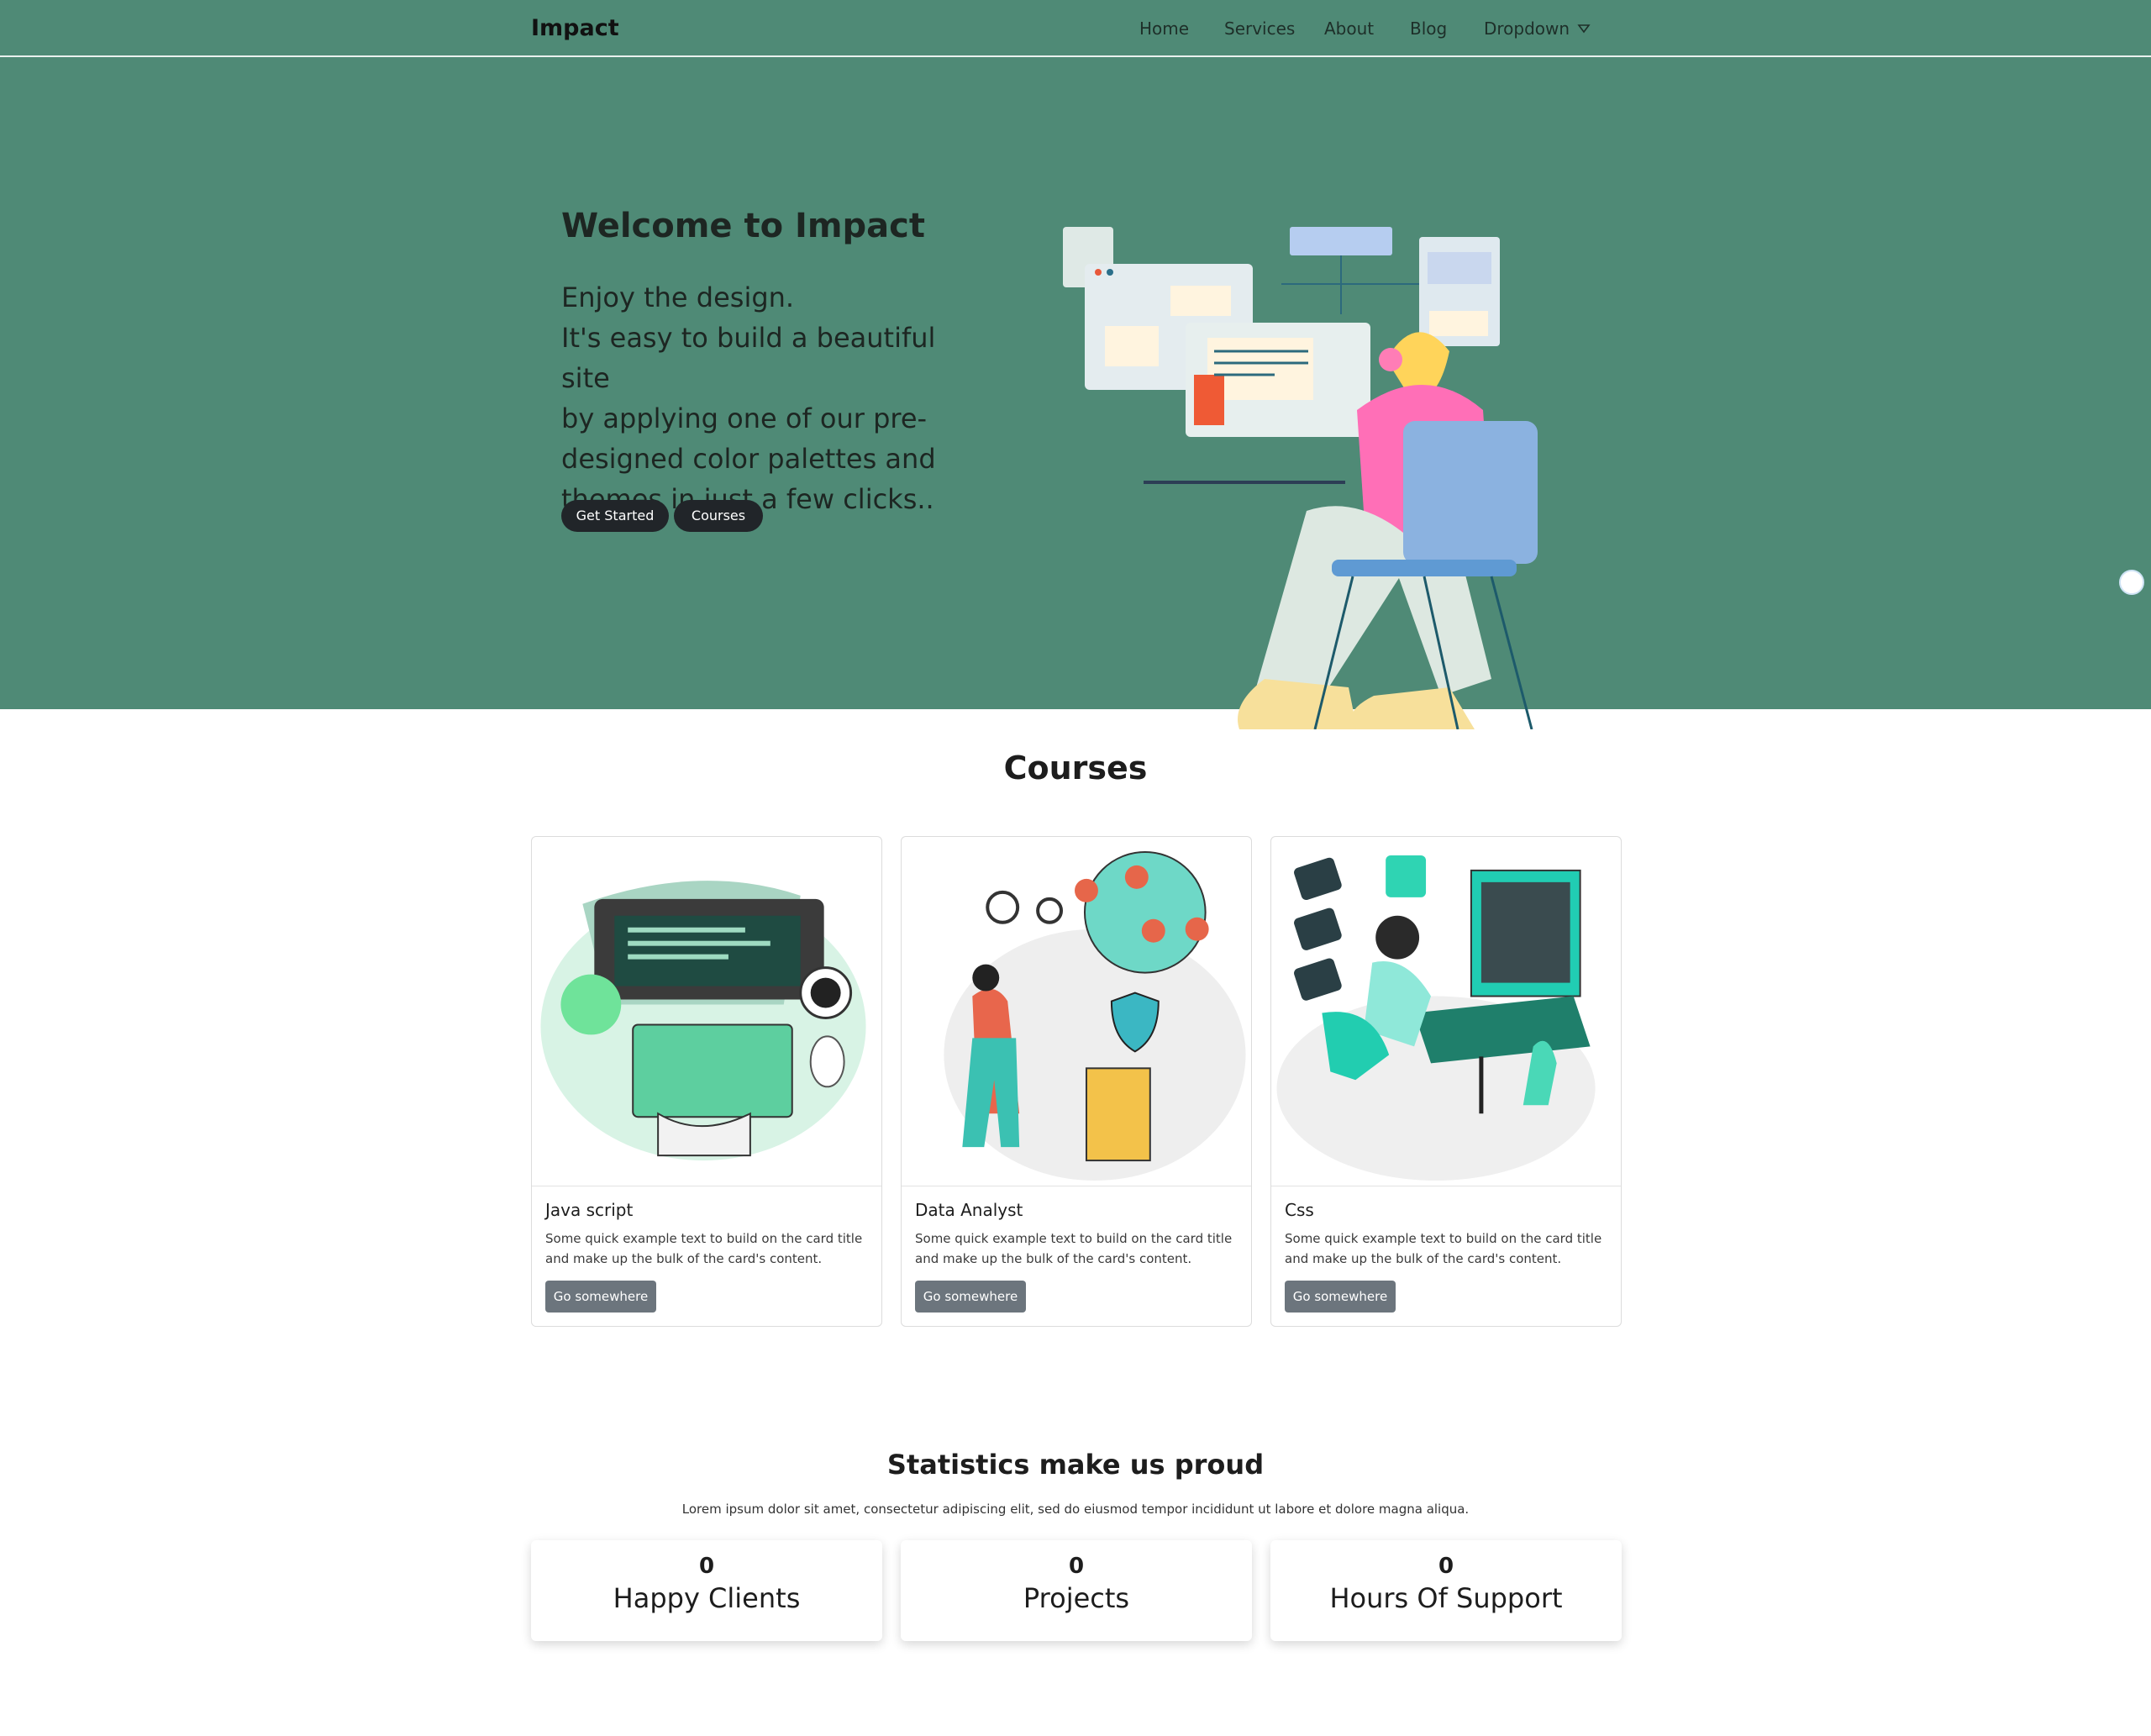  Describe the element at coordinates (1075, 768) in the screenshot. I see `courses-heading: Courses` at that location.